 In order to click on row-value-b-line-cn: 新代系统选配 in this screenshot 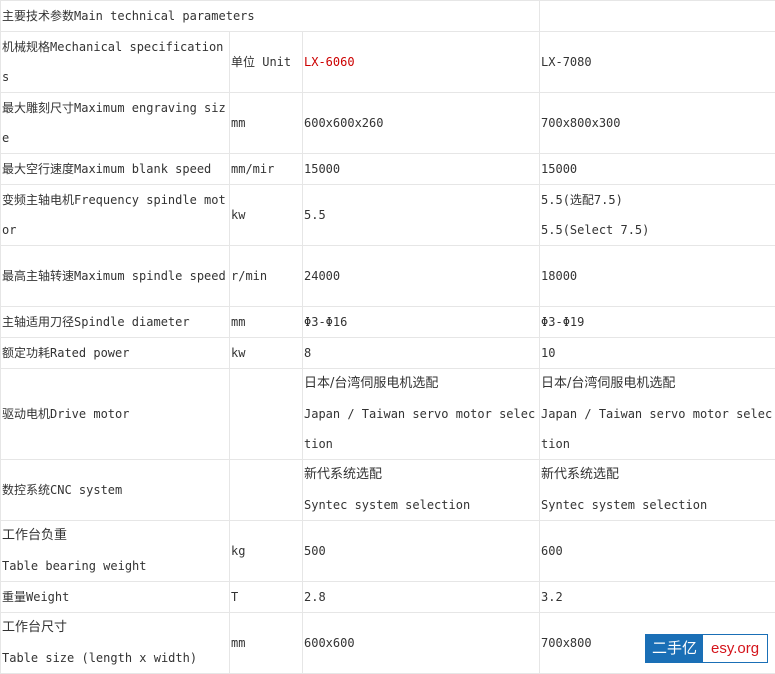, I will do `click(658, 475)`.